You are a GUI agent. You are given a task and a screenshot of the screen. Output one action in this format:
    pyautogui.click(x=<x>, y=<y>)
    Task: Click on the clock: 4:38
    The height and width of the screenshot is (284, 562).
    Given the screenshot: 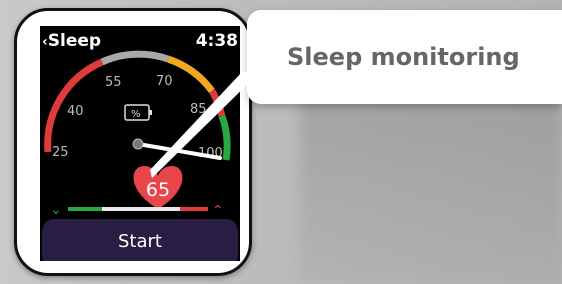 What is the action you would take?
    pyautogui.click(x=216, y=41)
    